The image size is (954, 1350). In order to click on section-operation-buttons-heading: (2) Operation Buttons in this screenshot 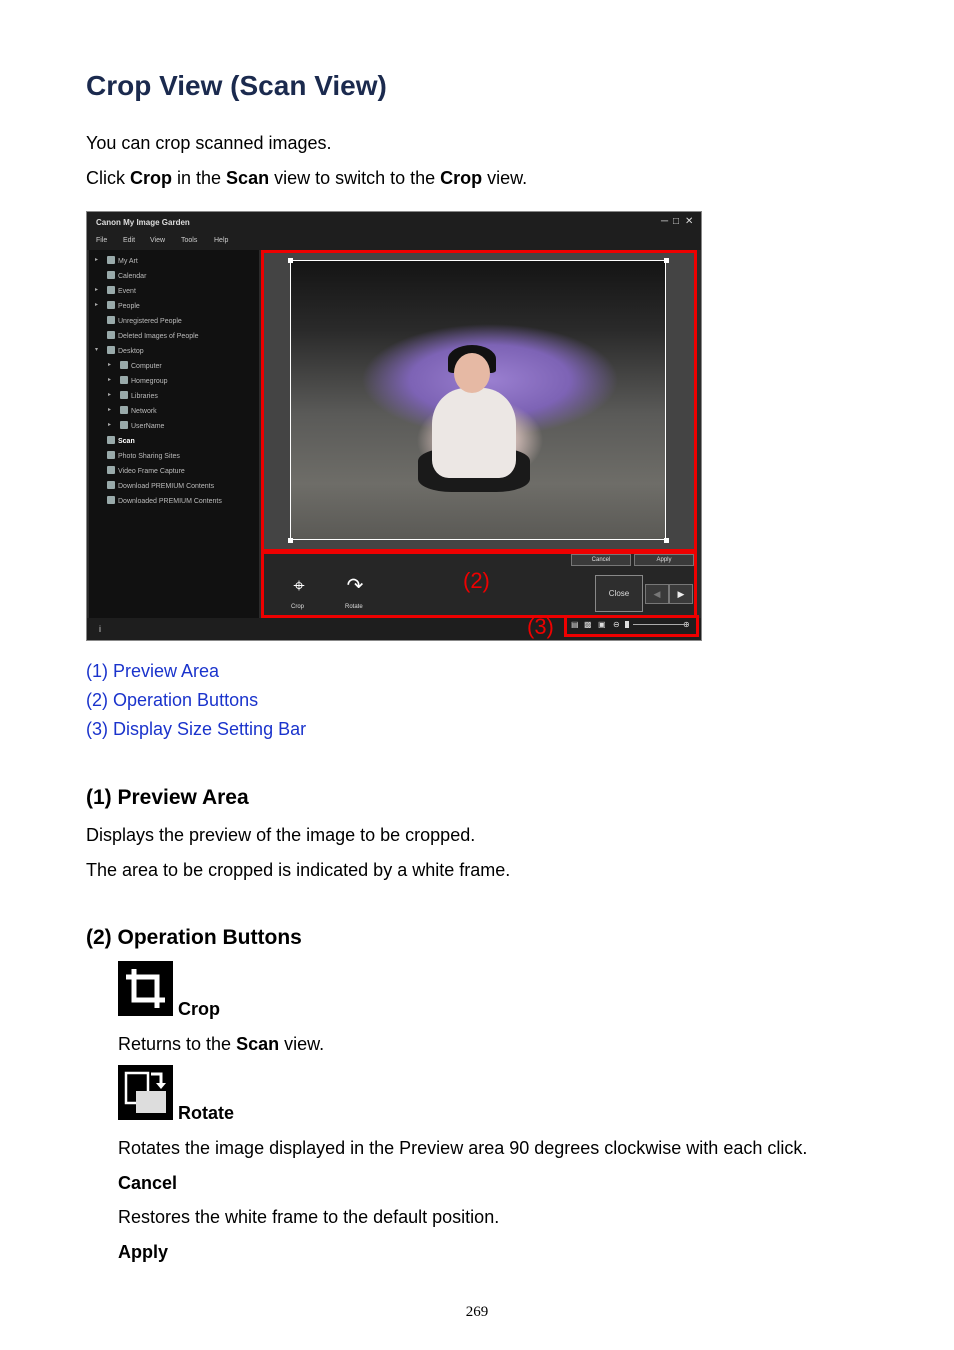, I will do `click(194, 937)`.